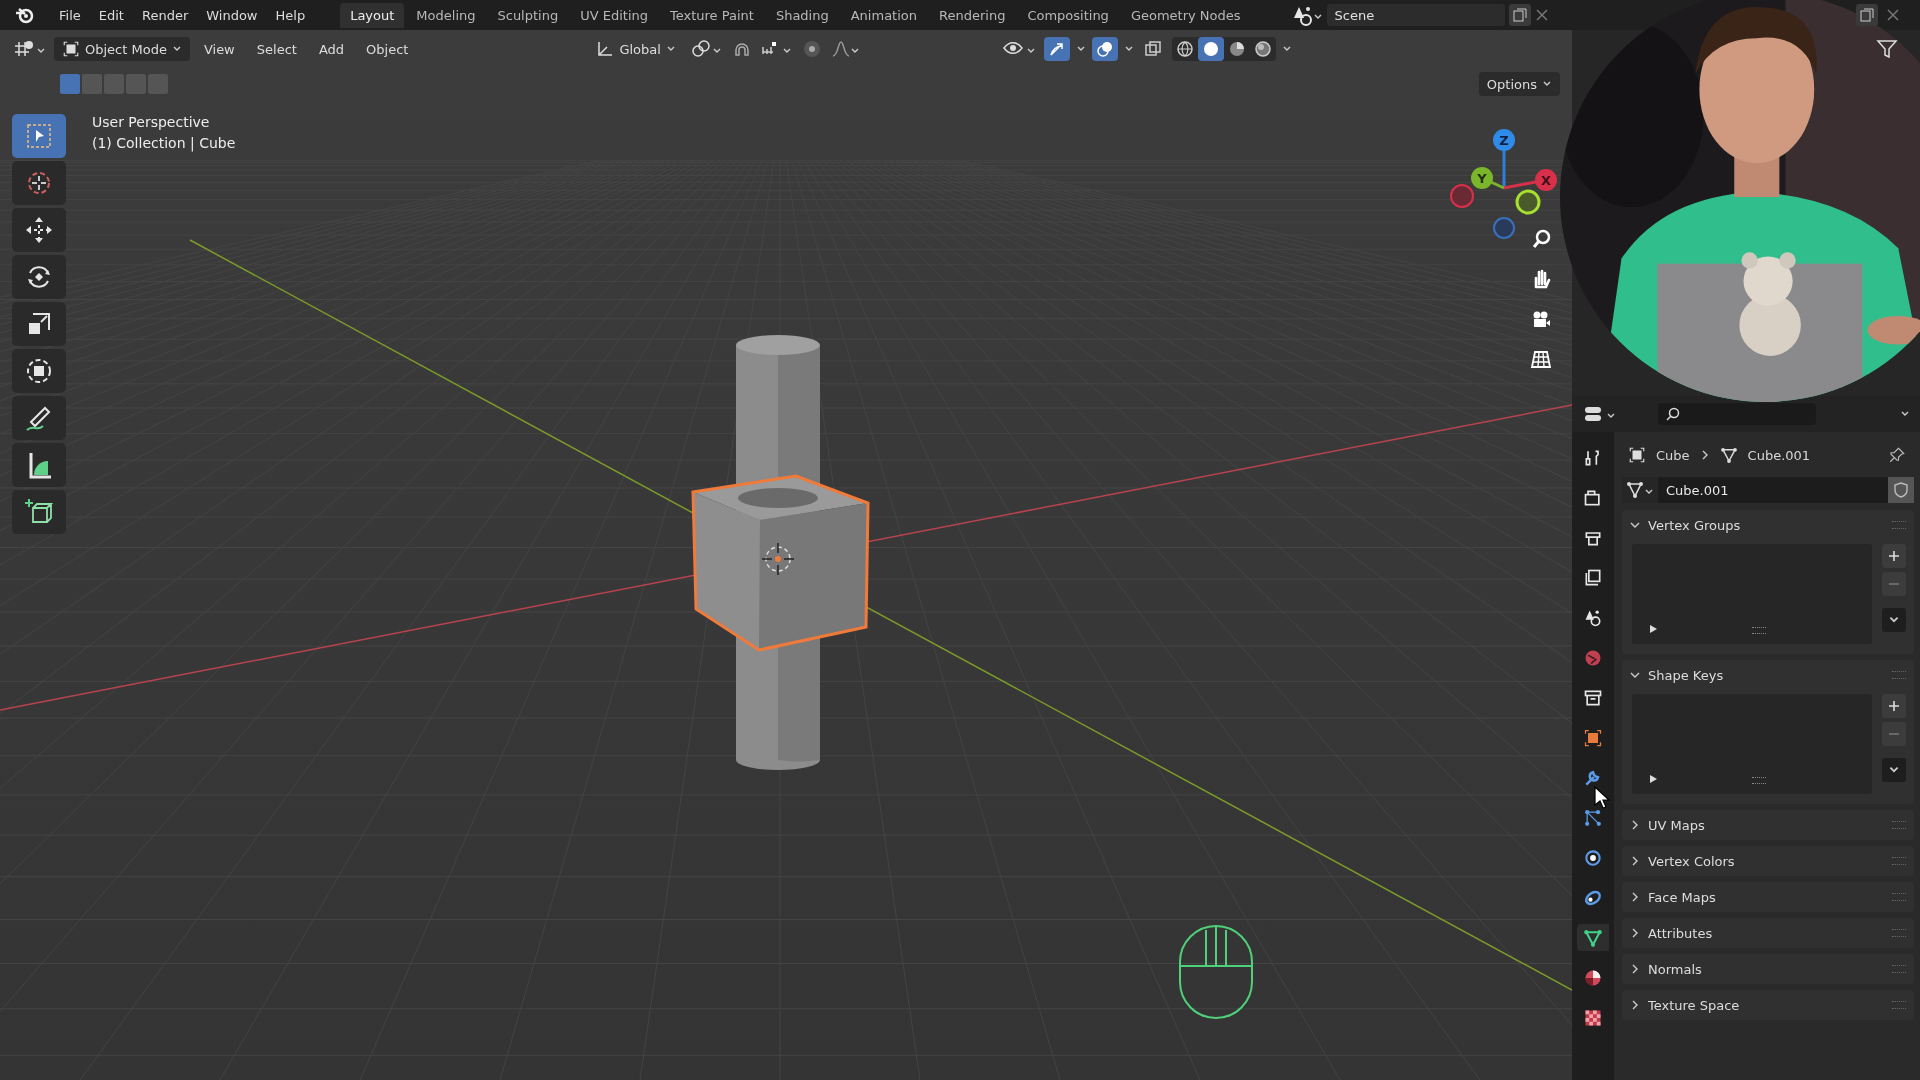  What do you see at coordinates (1068, 15) in the screenshot?
I see `workspace-tab: Compositing` at bounding box center [1068, 15].